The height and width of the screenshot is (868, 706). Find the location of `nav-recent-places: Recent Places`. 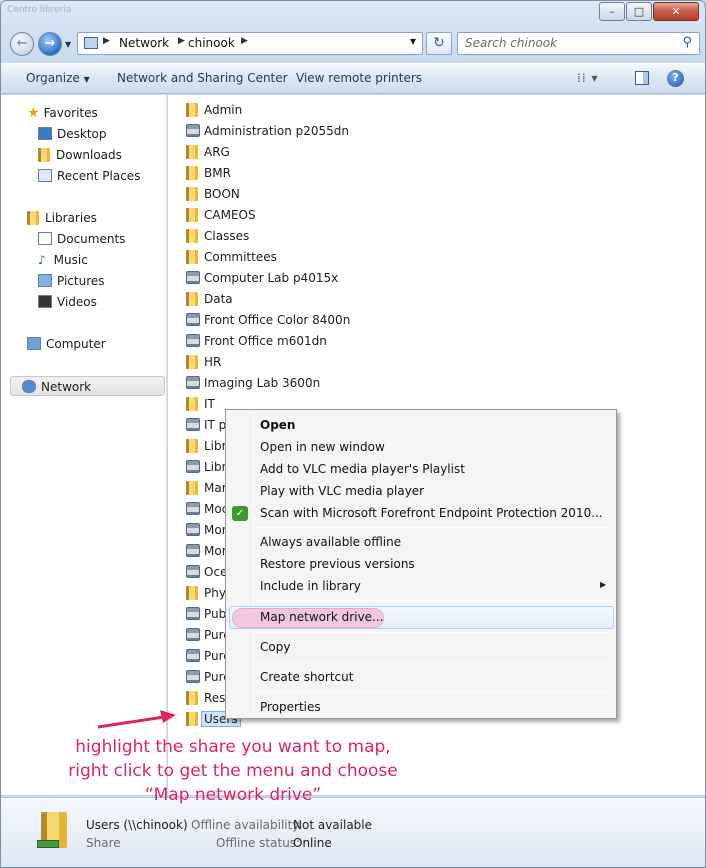

nav-recent-places: Recent Places is located at coordinates (89, 176).